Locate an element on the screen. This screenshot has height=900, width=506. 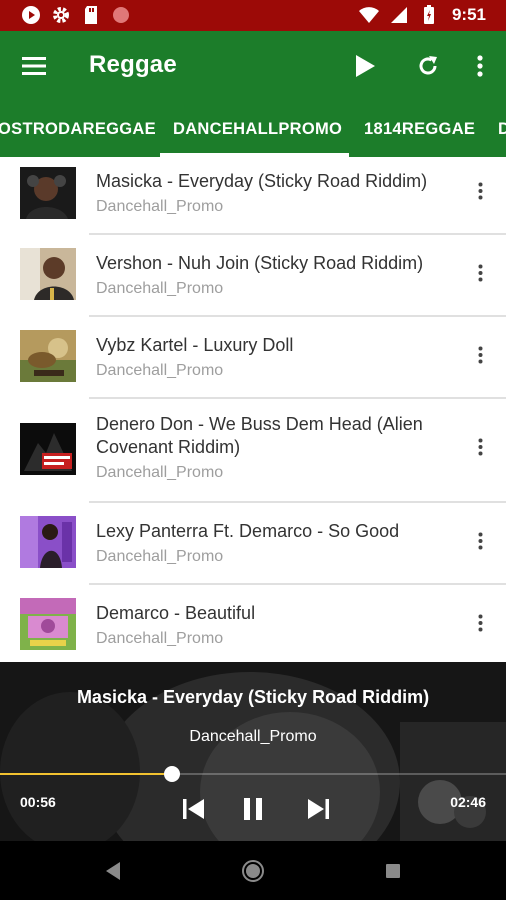
home-icon is located at coordinates (253, 871).